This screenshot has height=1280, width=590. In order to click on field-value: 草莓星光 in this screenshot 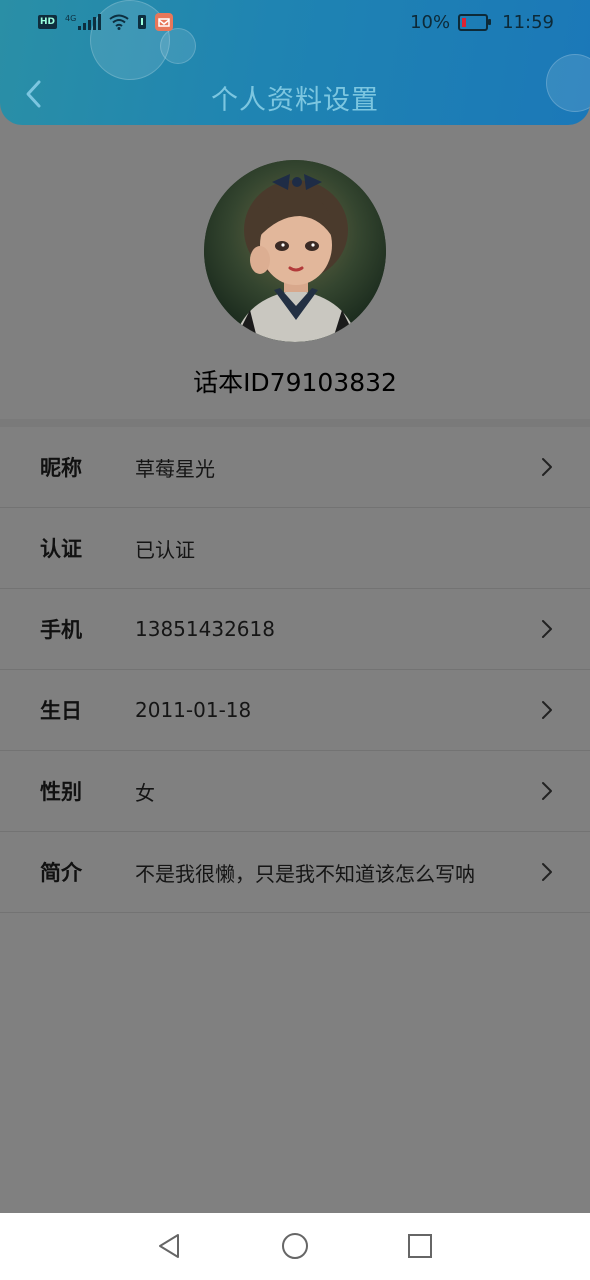, I will do `click(175, 468)`.